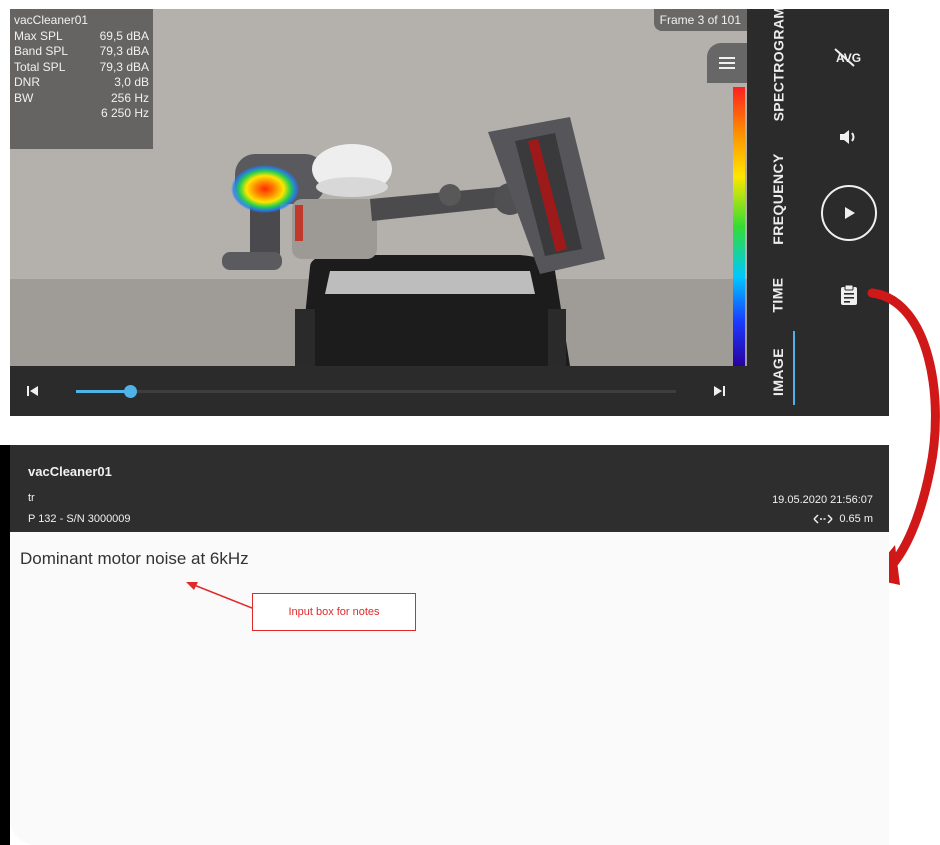 The width and height of the screenshot is (940, 845). What do you see at coordinates (739, 226) in the screenshot?
I see `color-scale-bar` at bounding box center [739, 226].